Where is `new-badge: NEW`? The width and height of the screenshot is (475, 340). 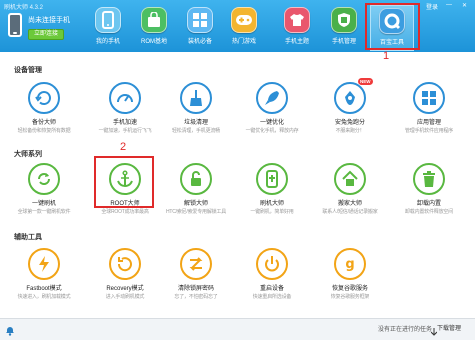
new-badge: NEW is located at coordinates (365, 81).